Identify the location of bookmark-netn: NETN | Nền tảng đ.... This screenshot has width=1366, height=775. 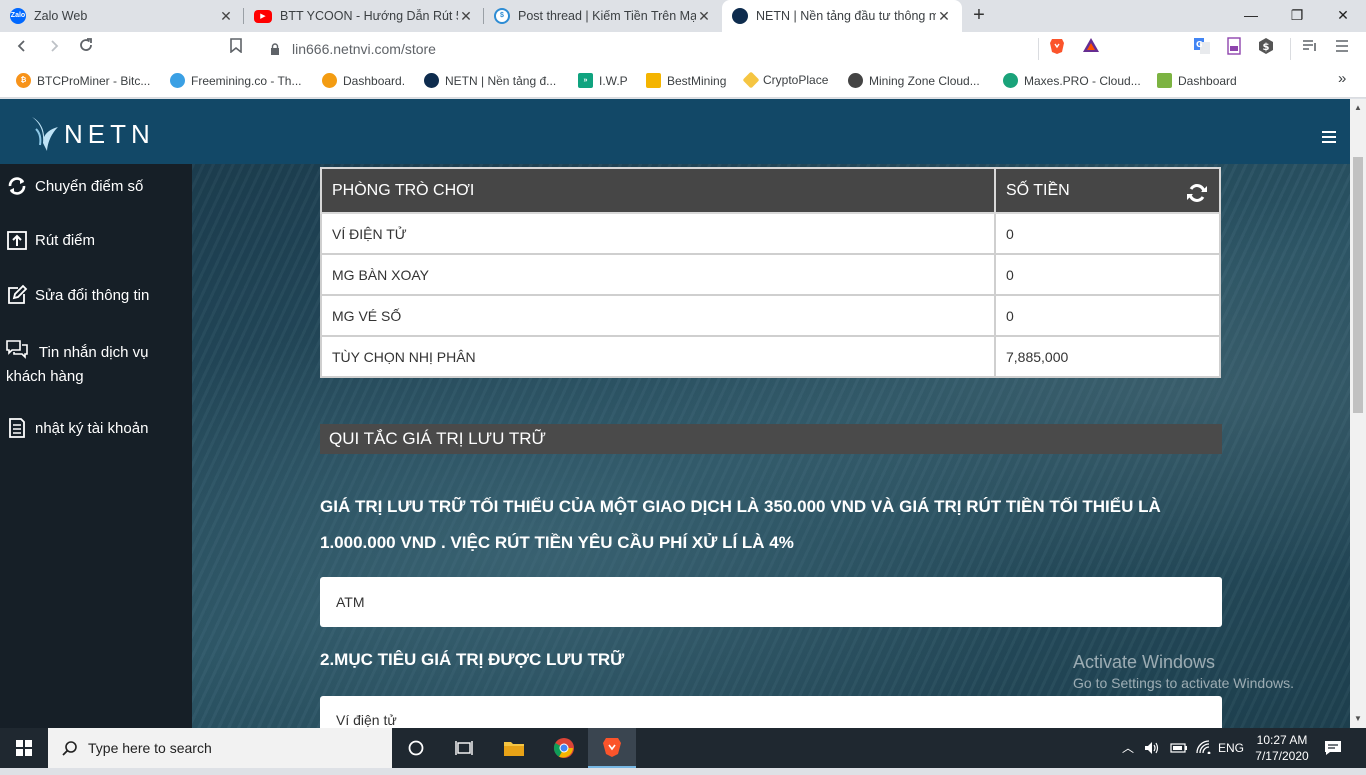
(490, 80).